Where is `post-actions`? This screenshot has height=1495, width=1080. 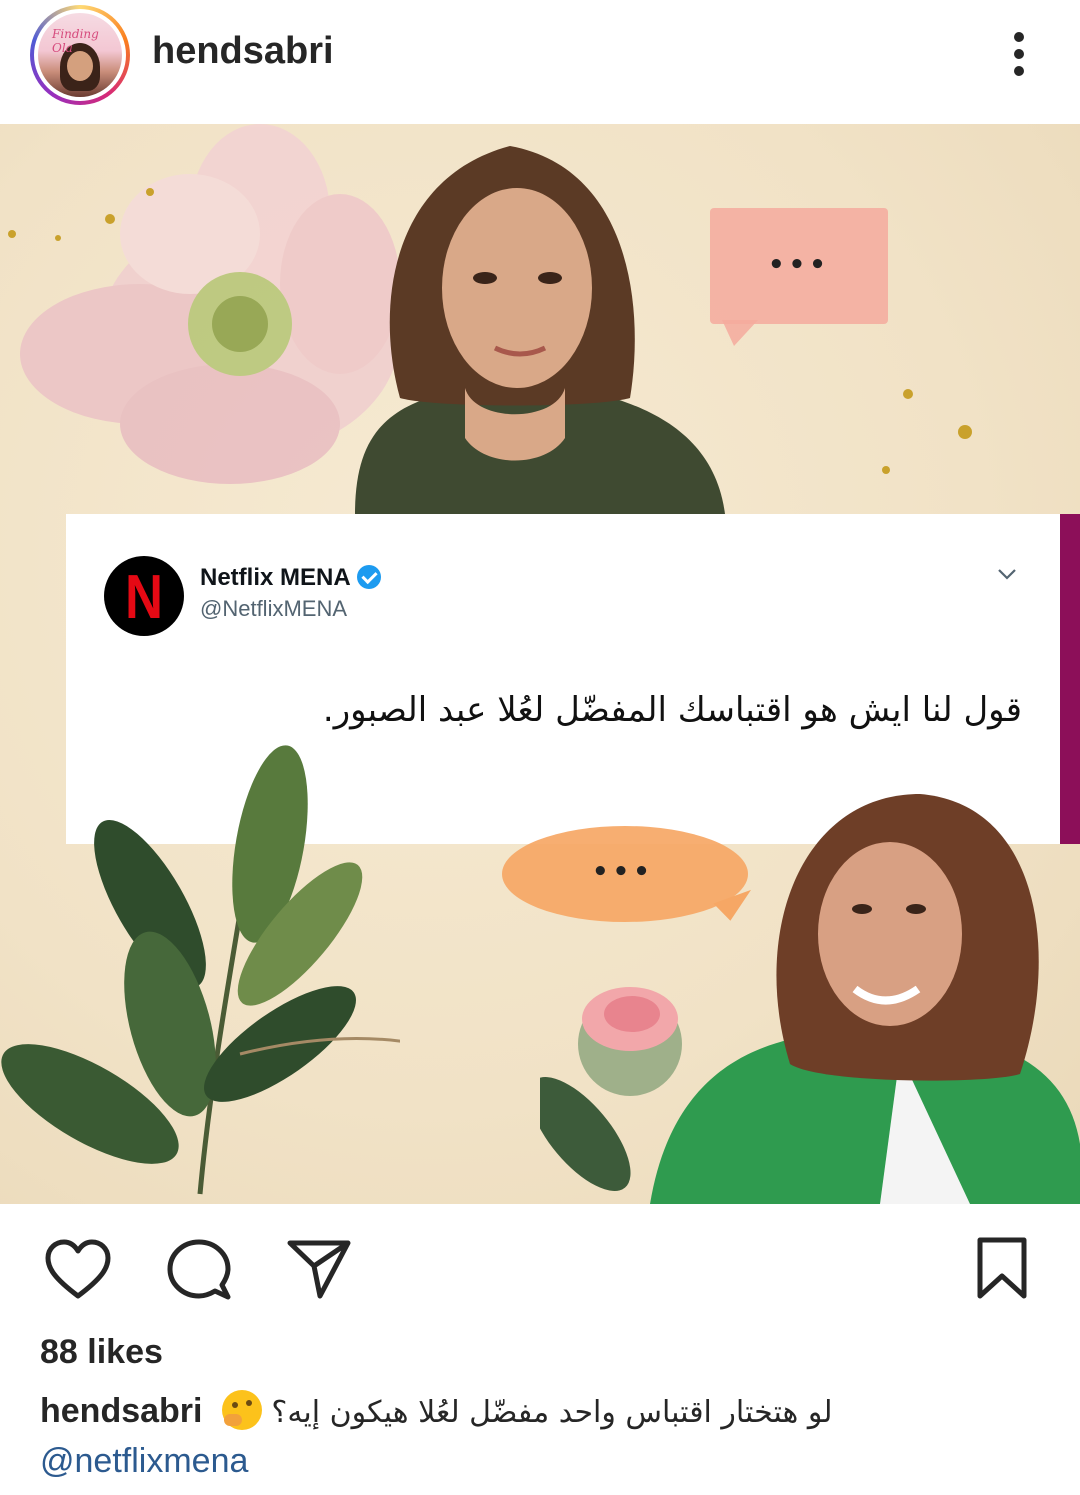
post-actions is located at coordinates (540, 1264).